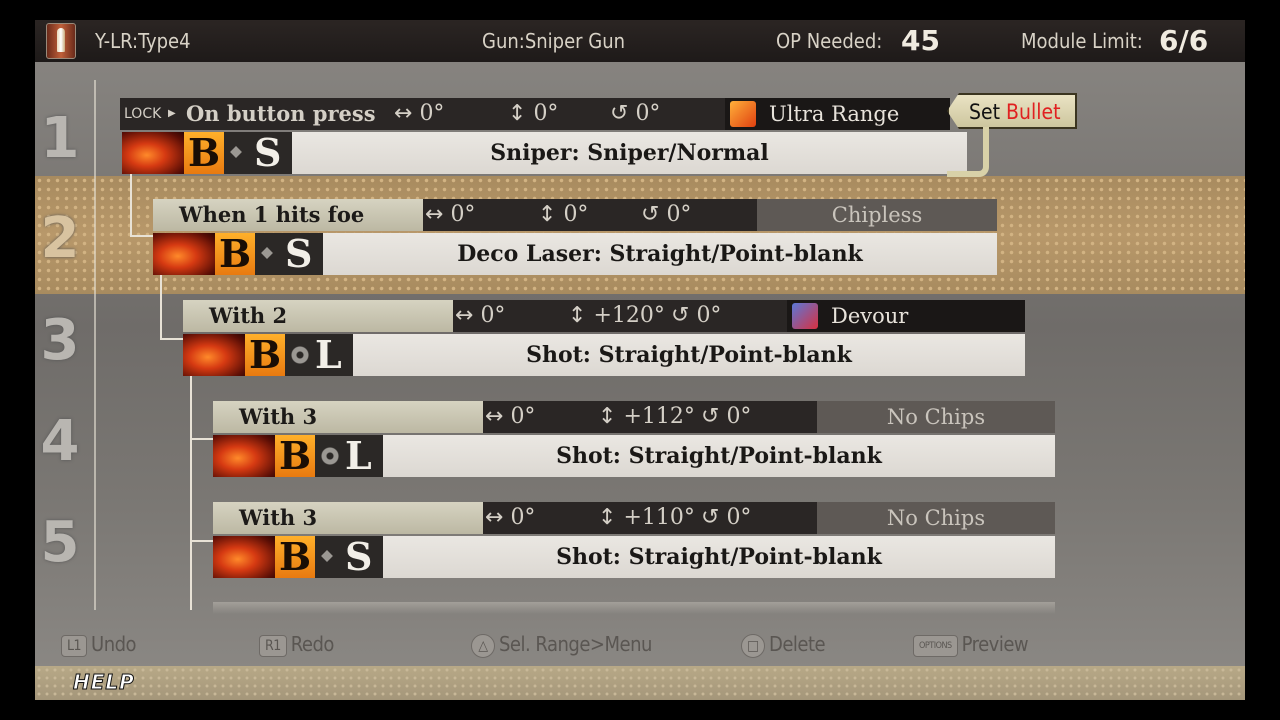 The image size is (1280, 720). What do you see at coordinates (289, 254) in the screenshot?
I see `row-2-type: S` at bounding box center [289, 254].